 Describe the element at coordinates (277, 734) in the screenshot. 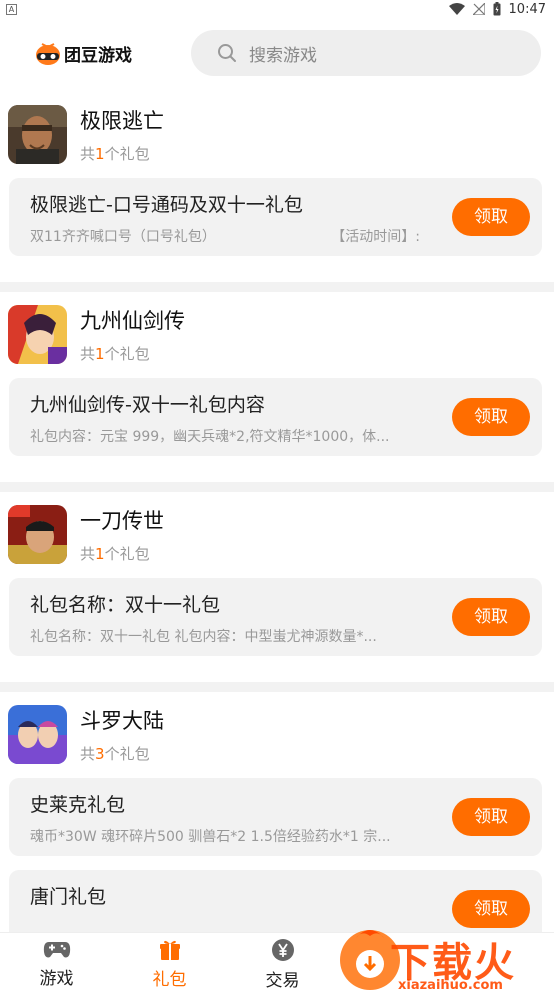

I see `game-header: 斗罗大陆 共3个礼包` at that location.